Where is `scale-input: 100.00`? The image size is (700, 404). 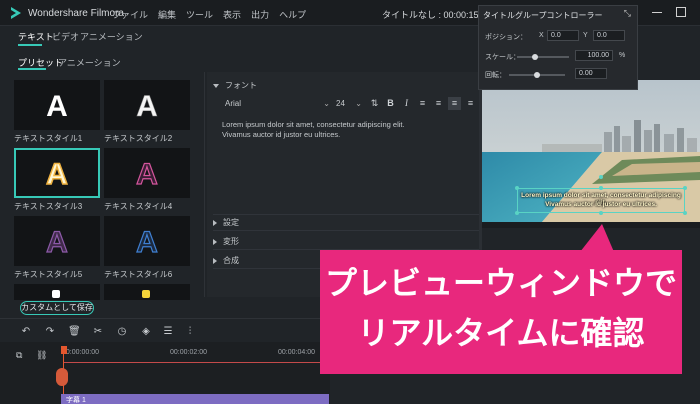 scale-input: 100.00 is located at coordinates (594, 55).